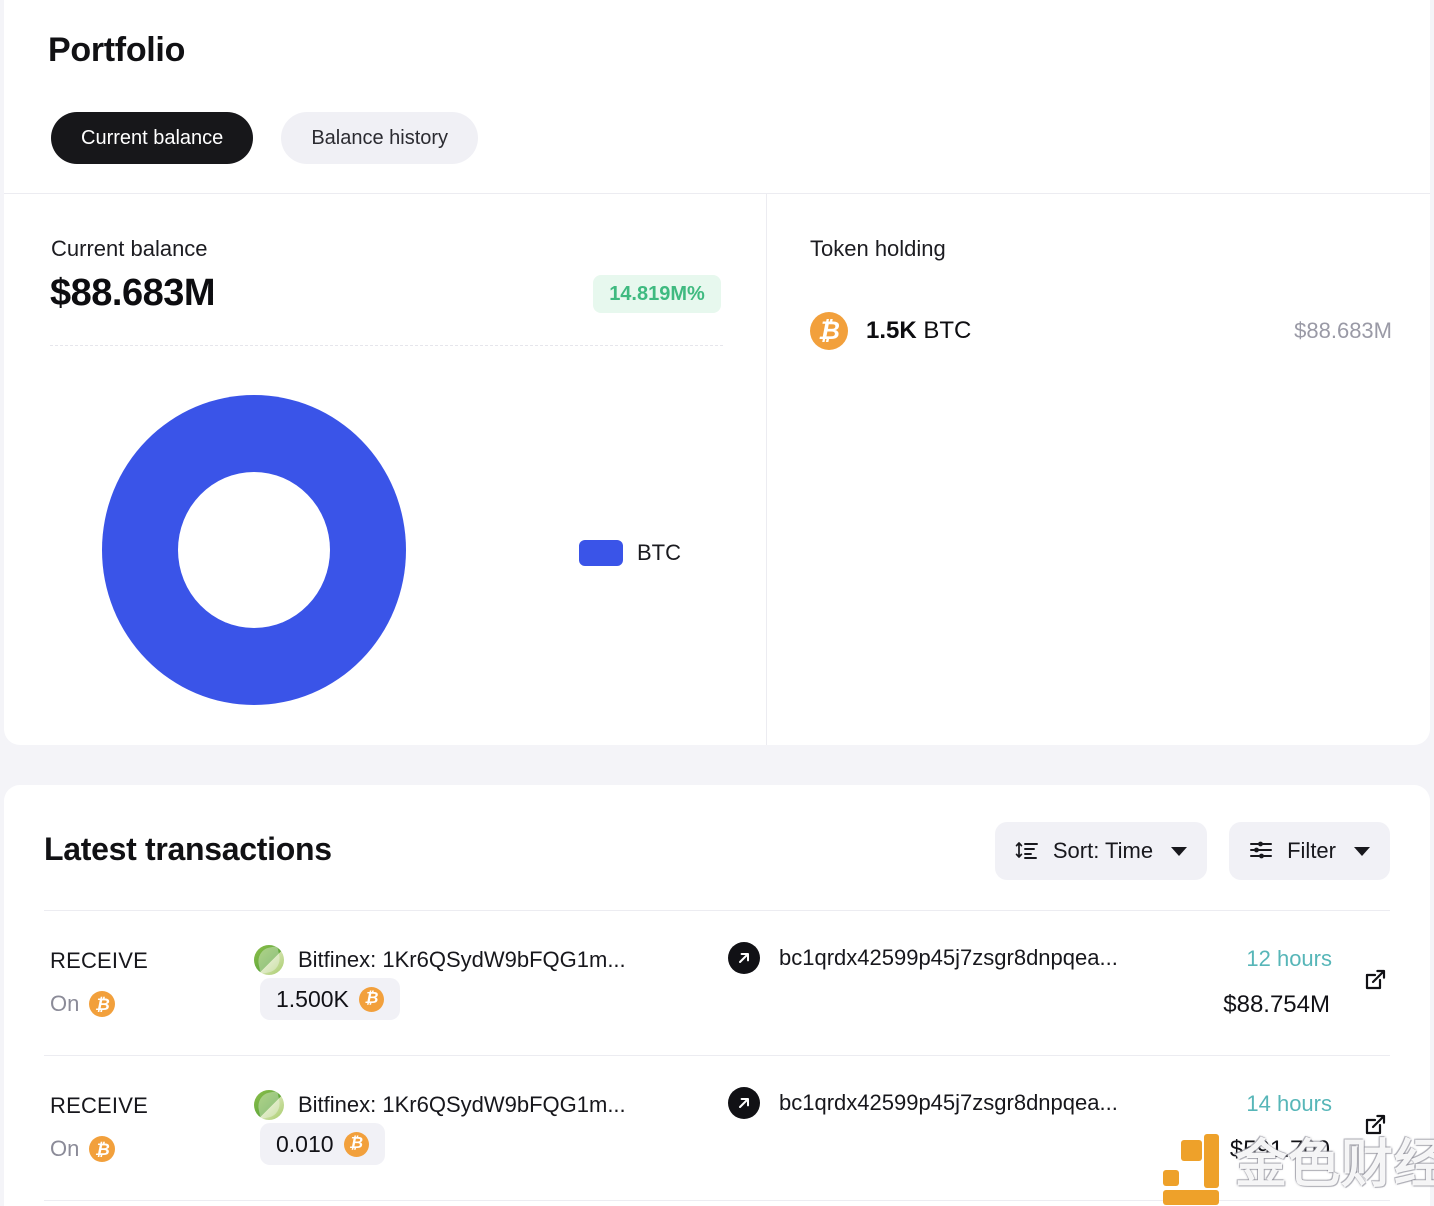 The width and height of the screenshot is (1434, 1206). I want to click on token-holding-usd: $88.683M, so click(1343, 330).